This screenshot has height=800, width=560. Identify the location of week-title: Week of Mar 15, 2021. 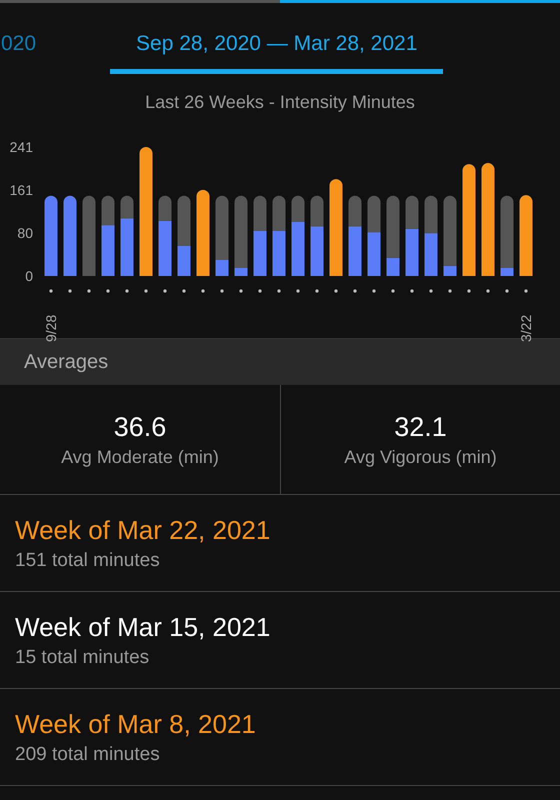
(143, 627).